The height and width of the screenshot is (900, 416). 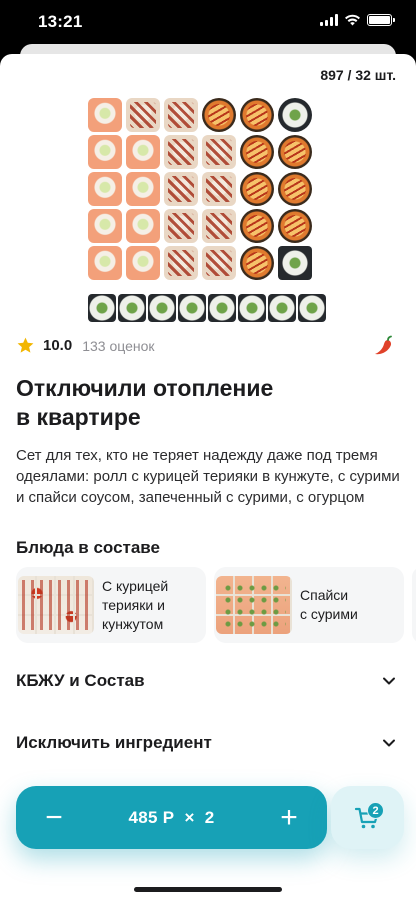 I want to click on dishes-section-title: Блюда в составе, so click(x=88, y=547).